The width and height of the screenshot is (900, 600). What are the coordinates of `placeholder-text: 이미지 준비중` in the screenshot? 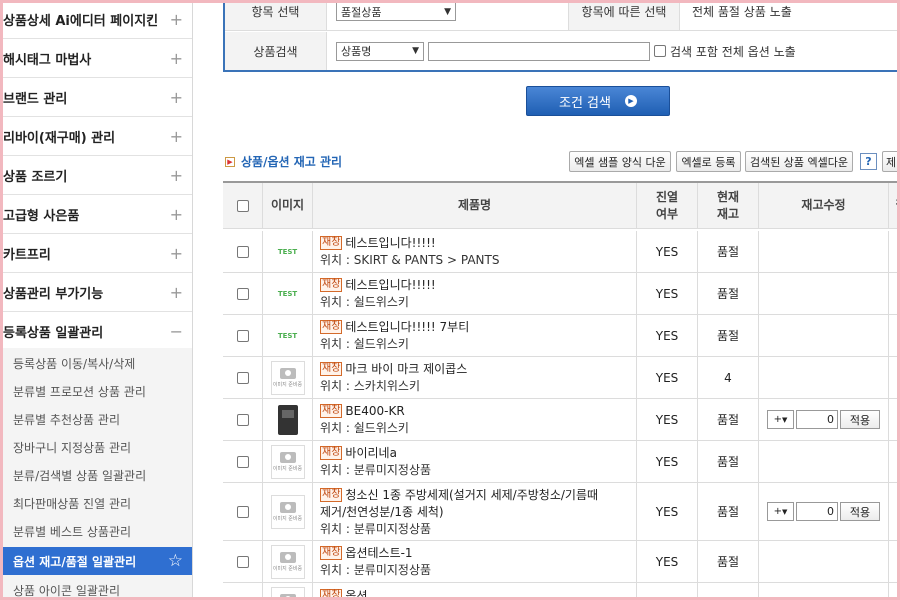 It's located at (287, 568).